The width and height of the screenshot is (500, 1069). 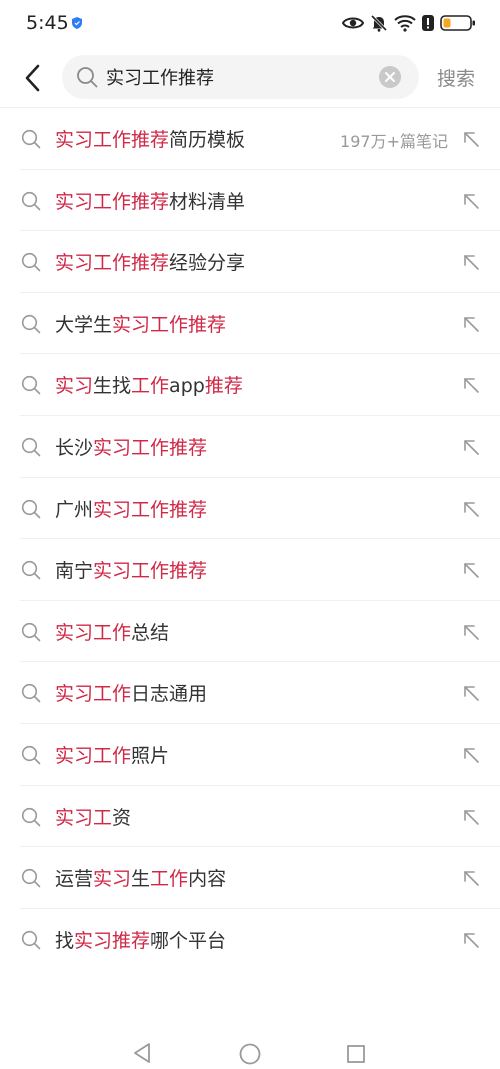 What do you see at coordinates (405, 23) in the screenshot?
I see `wifi-icon` at bounding box center [405, 23].